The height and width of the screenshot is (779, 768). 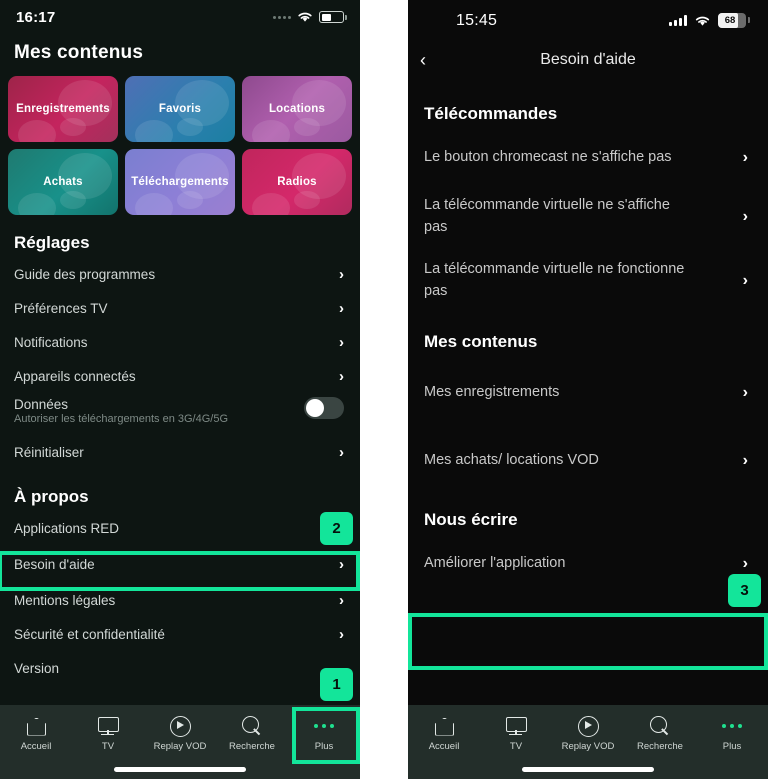 I want to click on about-row-besoin-daide: Besoin d'aide ›, so click(x=180, y=564).